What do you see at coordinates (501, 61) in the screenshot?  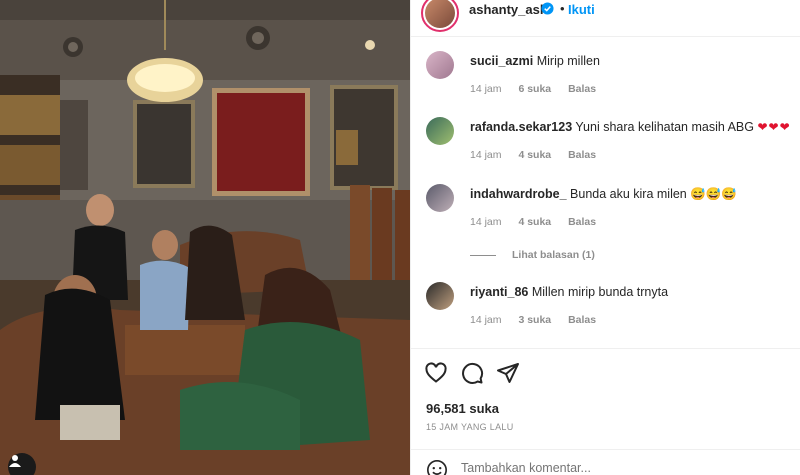 I see `comment-username: sucii_azmi` at bounding box center [501, 61].